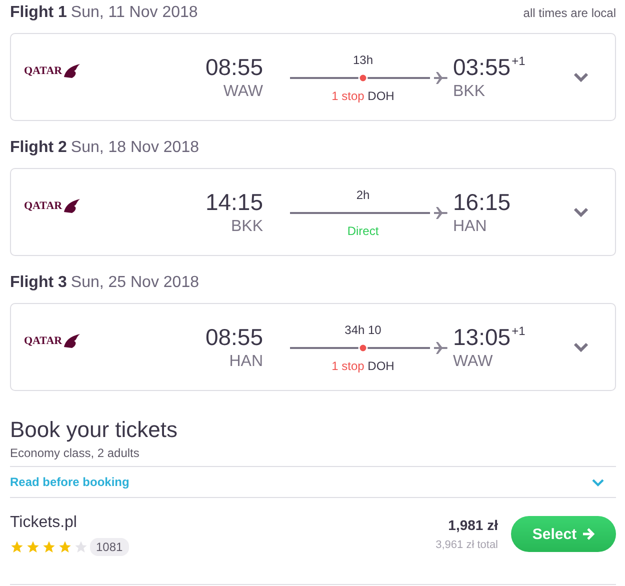  Describe the element at coordinates (246, 361) in the screenshot. I see `departure-airport: HAN` at that location.